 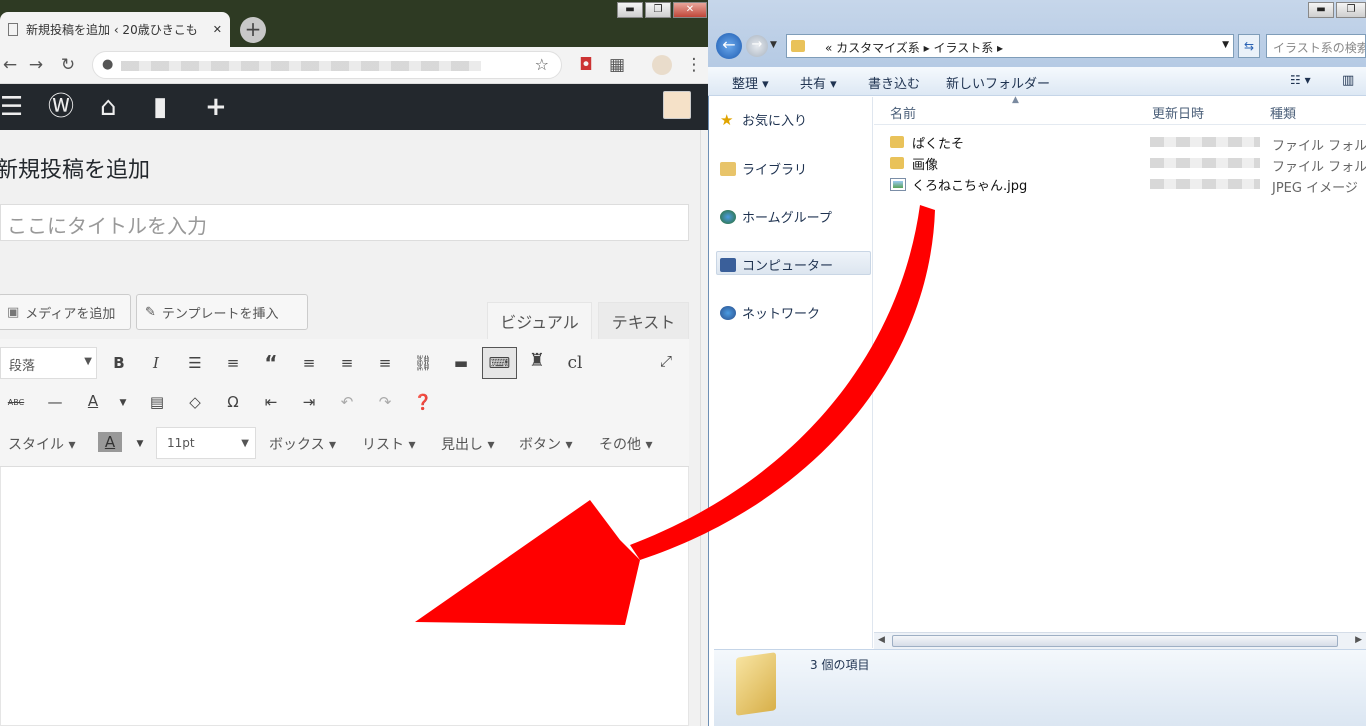 What do you see at coordinates (690, 10) in the screenshot?
I see `close-button: ✕` at bounding box center [690, 10].